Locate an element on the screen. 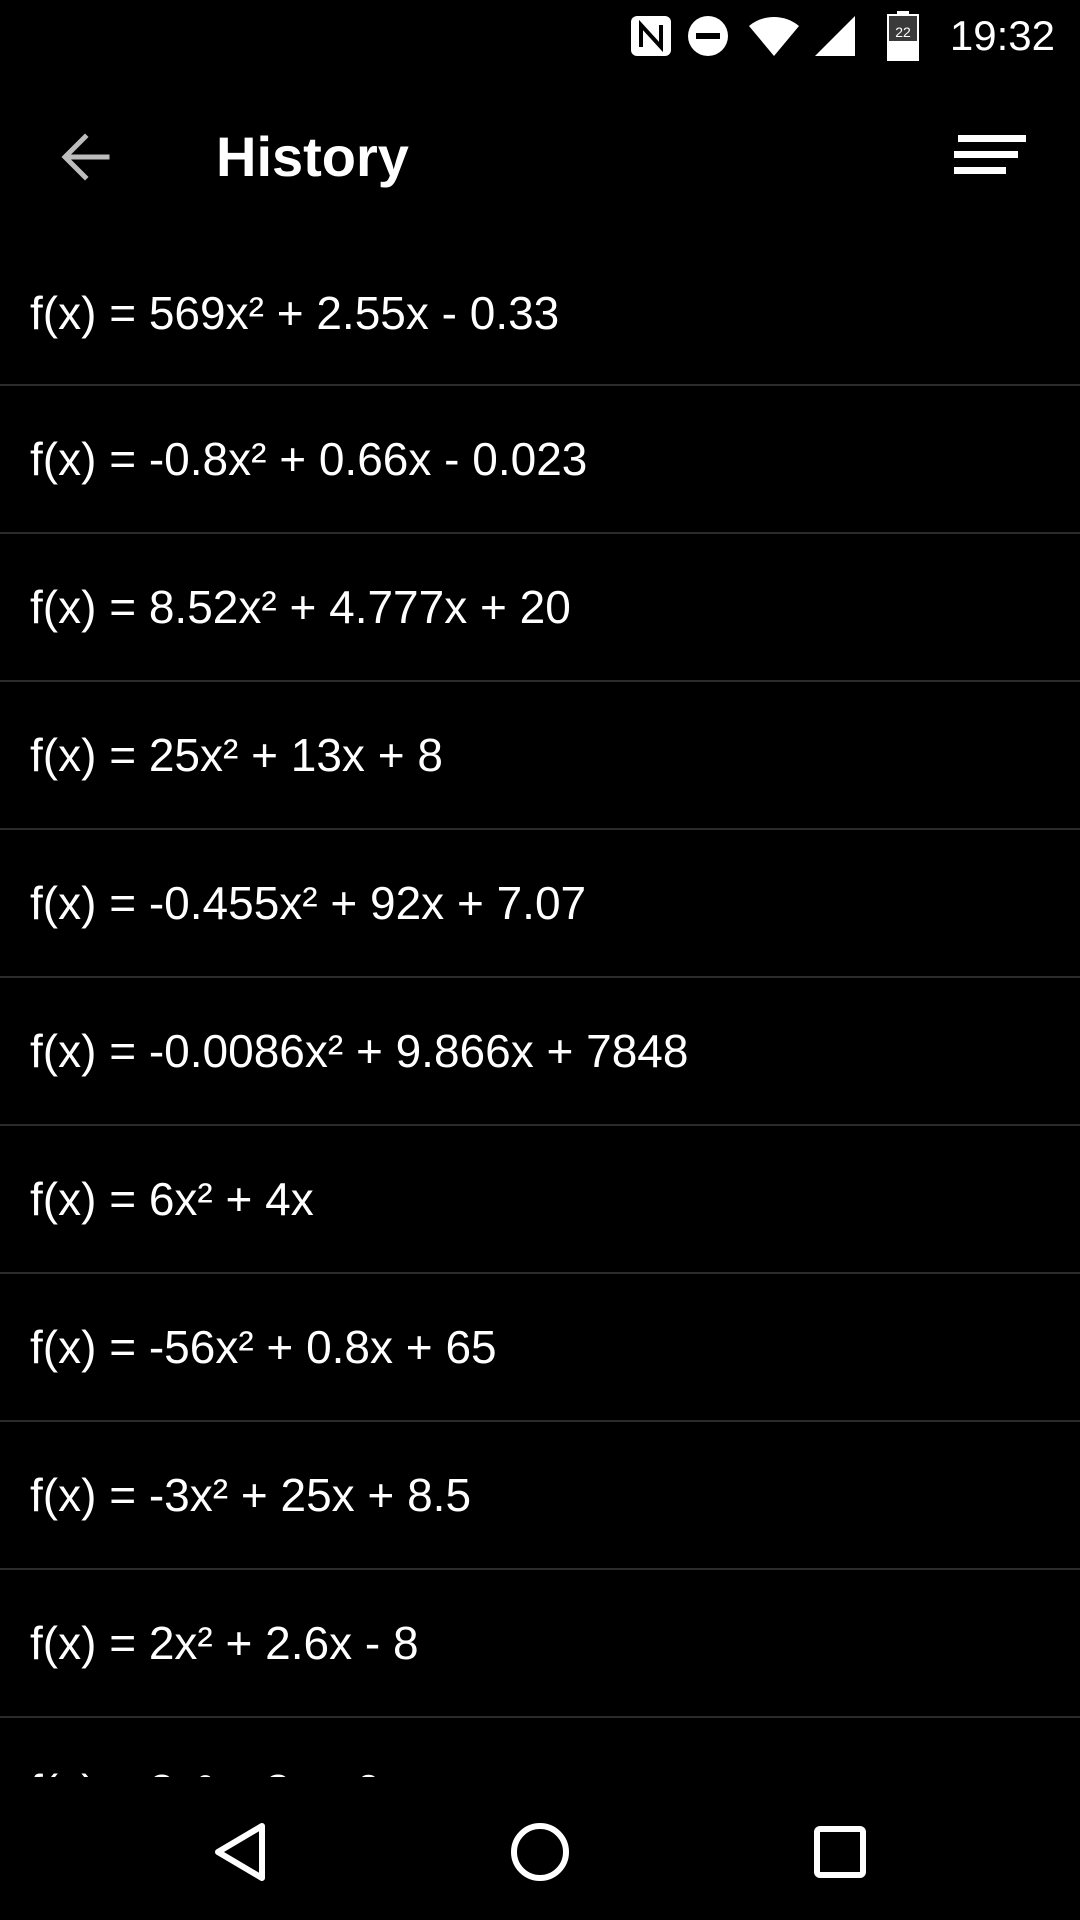 This screenshot has width=1080, height=1920. equation-text: f(x) = 2x² + 8x - 6 is located at coordinates (205, 1770).